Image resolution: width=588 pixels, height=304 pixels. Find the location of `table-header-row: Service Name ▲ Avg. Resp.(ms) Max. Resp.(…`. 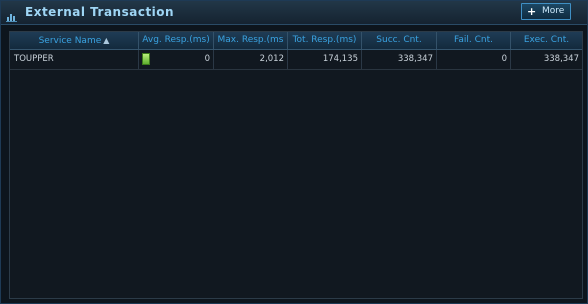

table-header-row: Service Name ▲ Avg. Resp.(ms) Max. Resp.(… is located at coordinates (296, 41).